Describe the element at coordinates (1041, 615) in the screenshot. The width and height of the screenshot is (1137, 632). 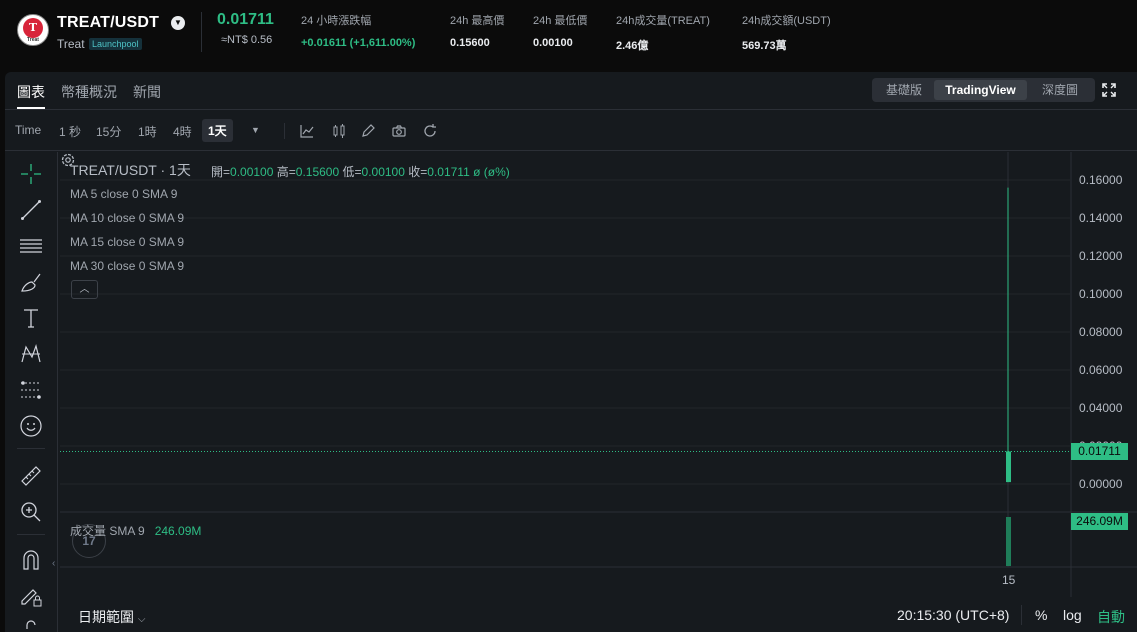
I see `percent-toggle: %` at that location.